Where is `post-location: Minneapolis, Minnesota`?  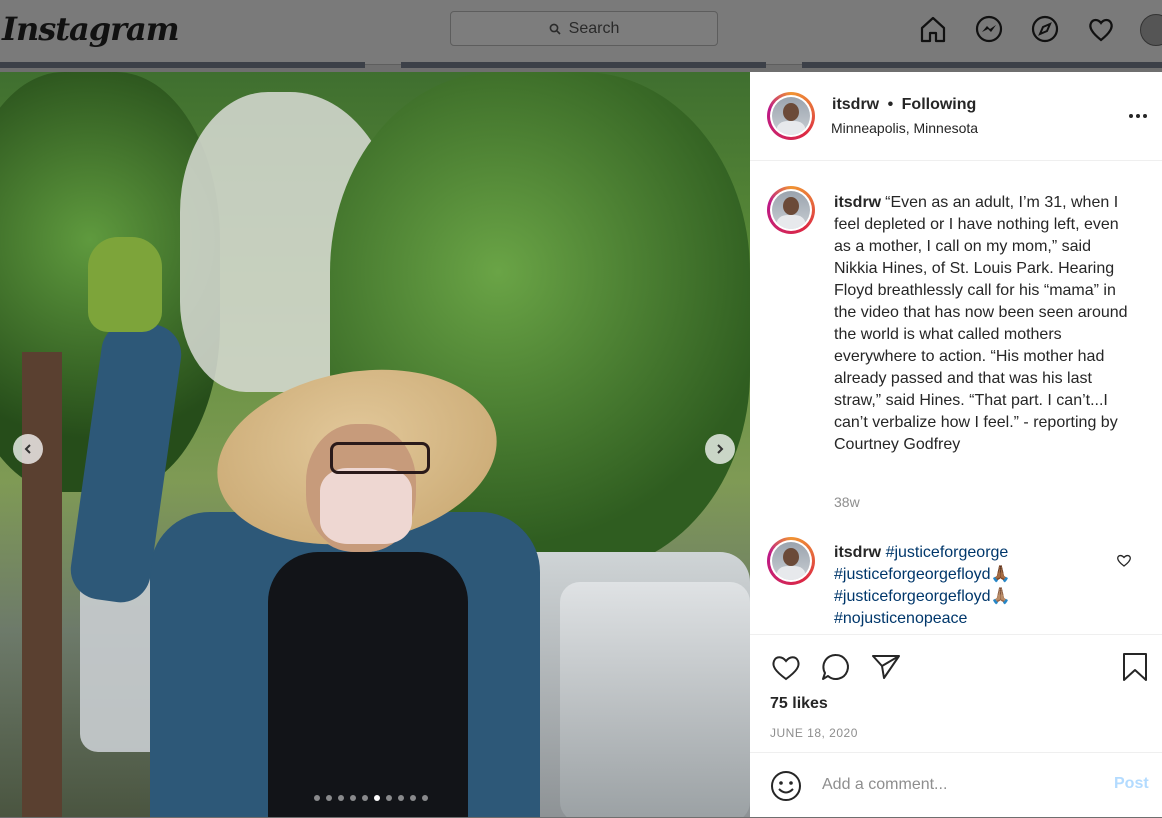
post-location: Minneapolis, Minnesota is located at coordinates (904, 128).